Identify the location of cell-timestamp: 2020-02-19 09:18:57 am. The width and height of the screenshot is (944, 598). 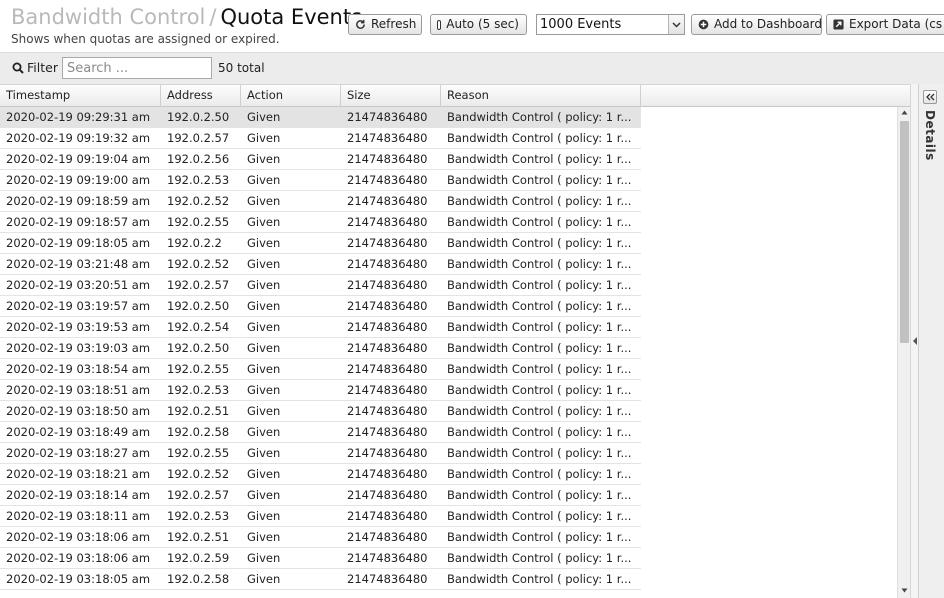
(78, 222).